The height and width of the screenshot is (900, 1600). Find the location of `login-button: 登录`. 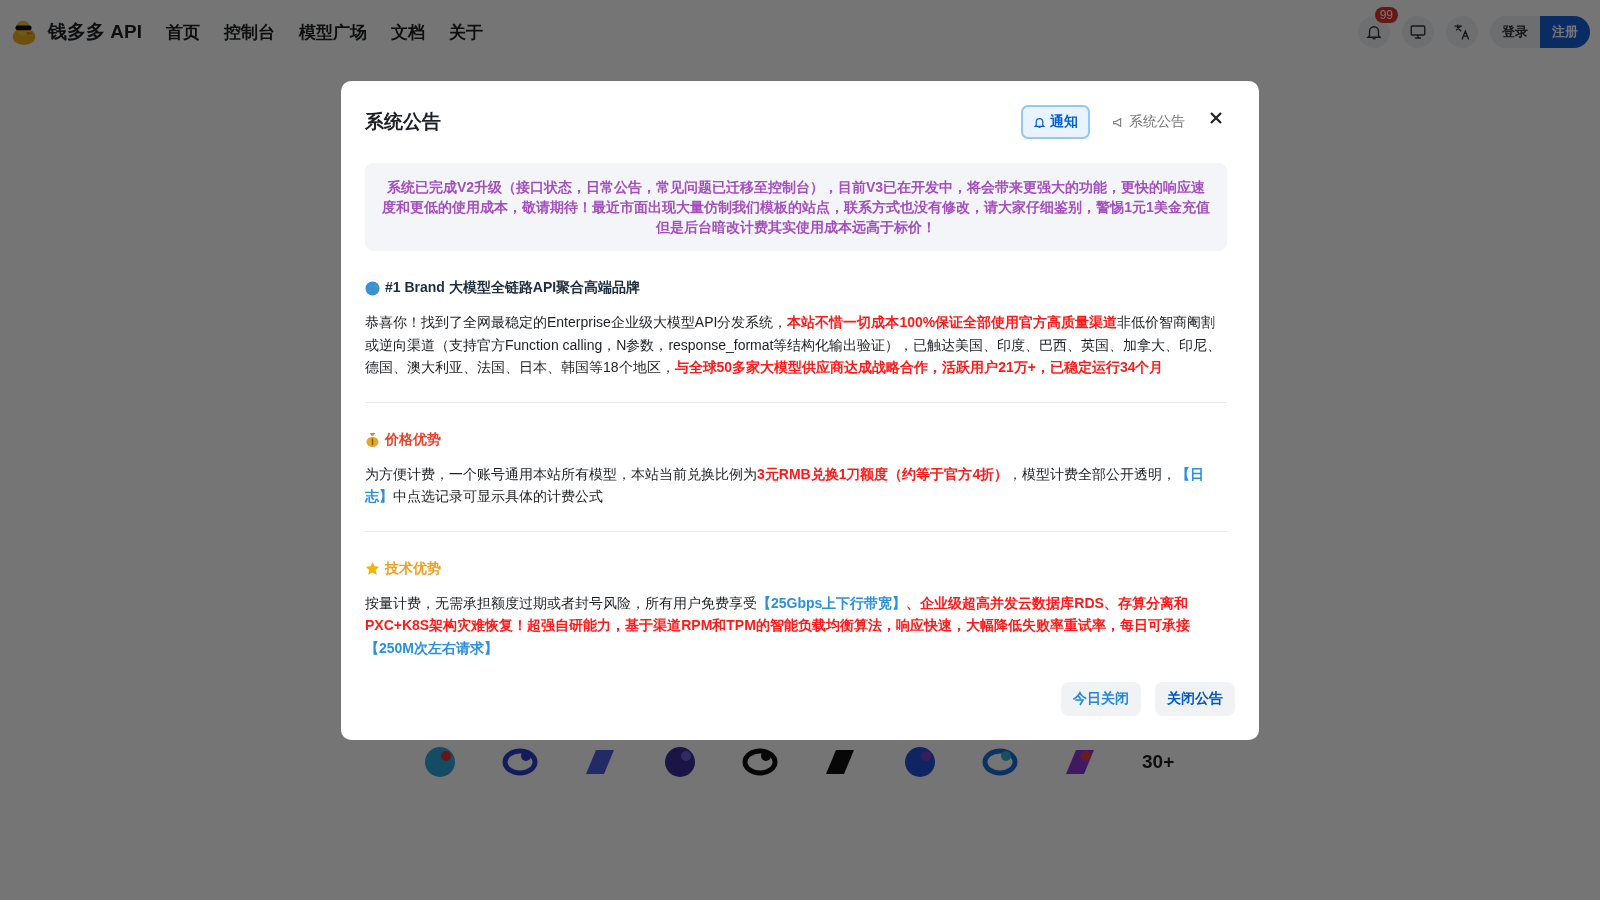

login-button: 登录 is located at coordinates (1515, 32).